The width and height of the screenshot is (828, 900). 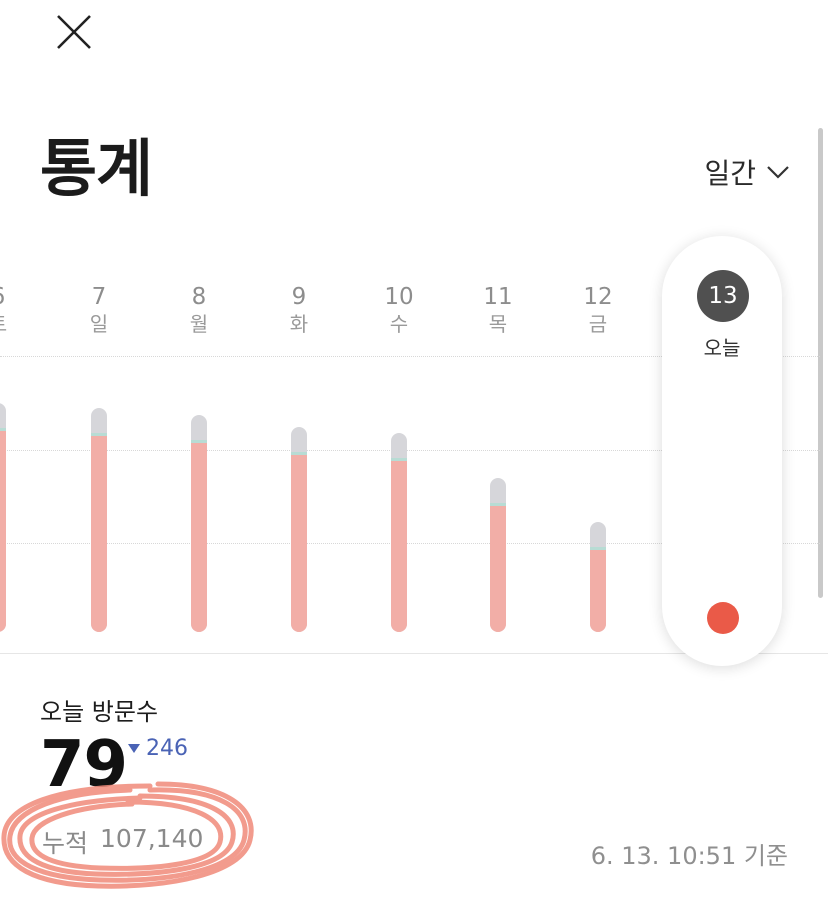 I want to click on day-column-11: 11 목, so click(x=498, y=311).